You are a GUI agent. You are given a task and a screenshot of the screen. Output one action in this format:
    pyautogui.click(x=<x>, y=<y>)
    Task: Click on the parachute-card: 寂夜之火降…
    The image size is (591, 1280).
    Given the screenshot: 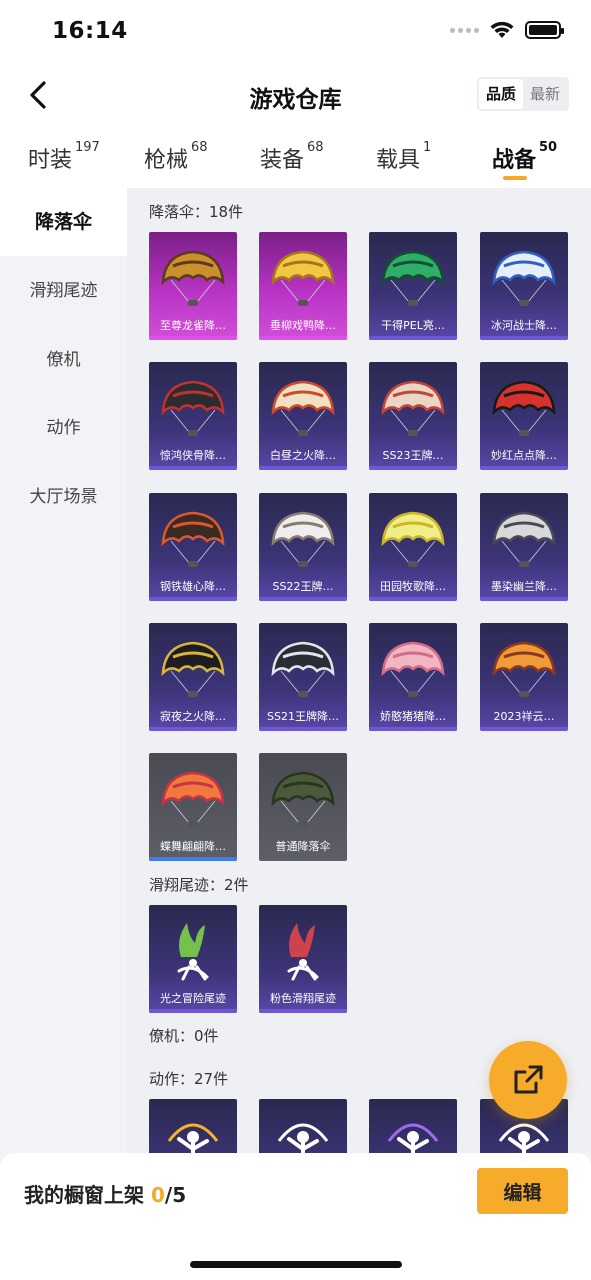 What is the action you would take?
    pyautogui.click(x=193, y=677)
    